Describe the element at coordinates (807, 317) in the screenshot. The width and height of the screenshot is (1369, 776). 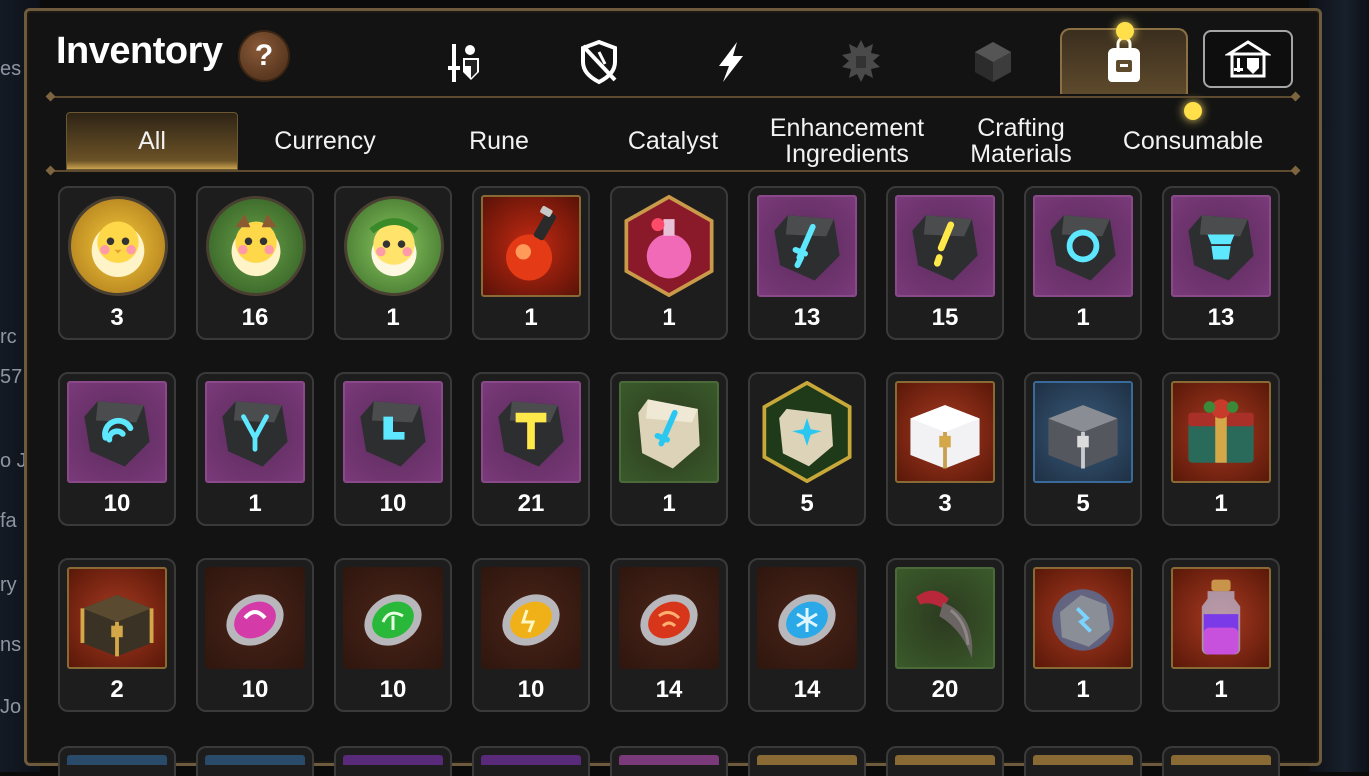
I see `item-count: 13` at that location.